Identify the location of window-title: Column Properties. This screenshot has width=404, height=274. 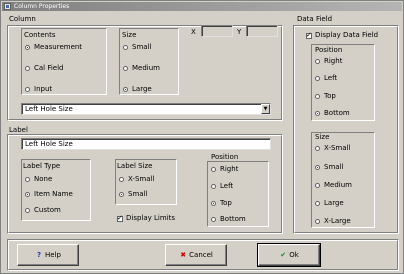
(42, 6).